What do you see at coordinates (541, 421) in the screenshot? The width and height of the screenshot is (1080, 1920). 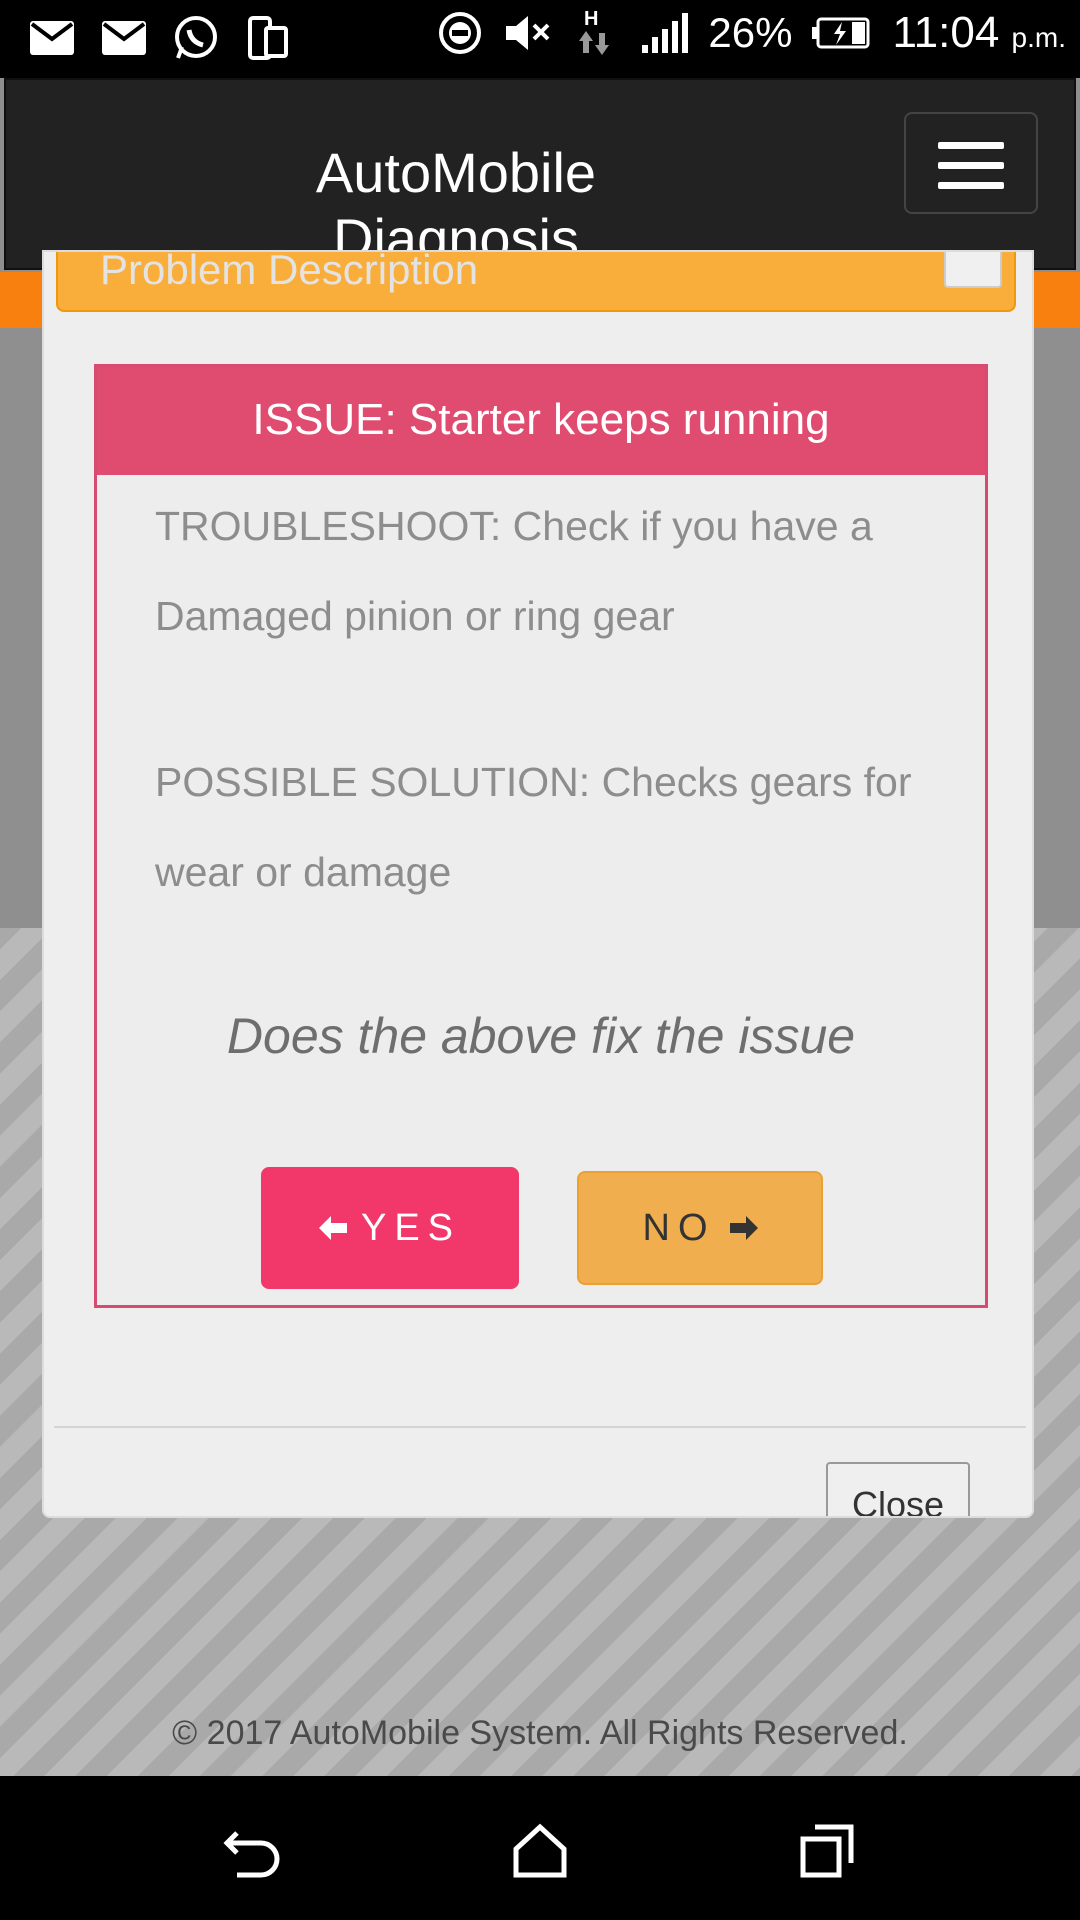 I see `issue-heading: ISSUE: Starter keeps running` at bounding box center [541, 421].